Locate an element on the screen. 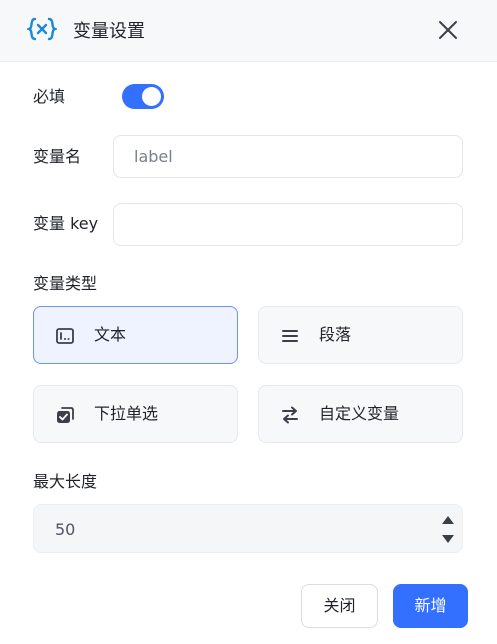 The width and height of the screenshot is (497, 644). type-option-label: 文本 is located at coordinates (110, 334).